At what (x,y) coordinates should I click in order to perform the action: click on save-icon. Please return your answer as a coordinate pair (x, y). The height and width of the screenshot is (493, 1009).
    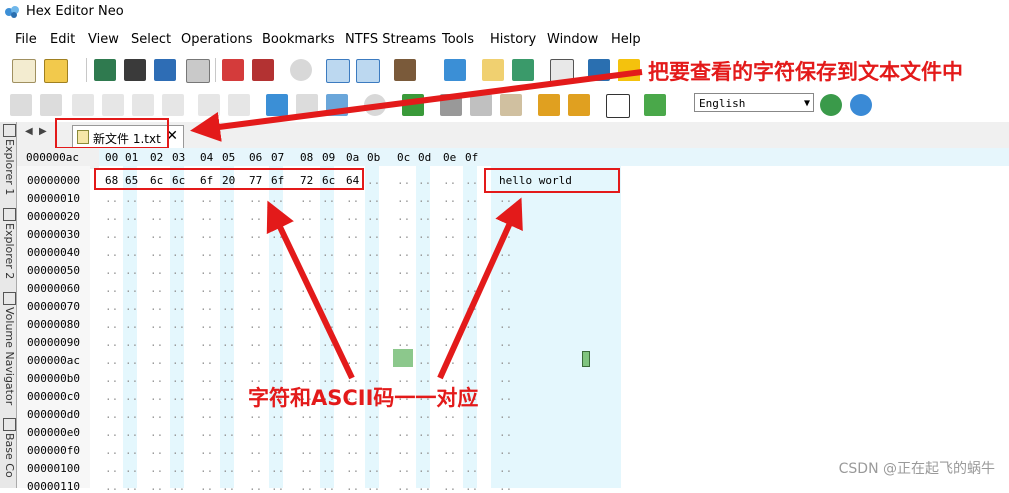
    Looking at the image, I should click on (105, 70).